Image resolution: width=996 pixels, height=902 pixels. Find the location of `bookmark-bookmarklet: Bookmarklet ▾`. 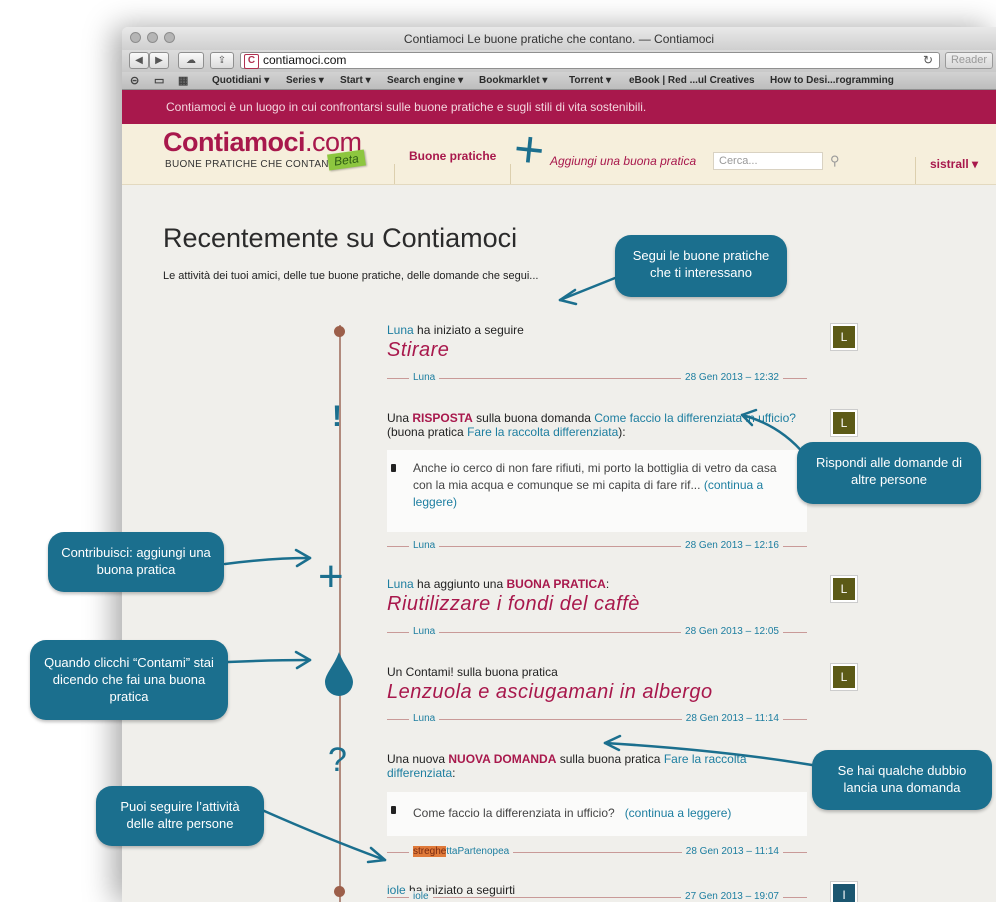

bookmark-bookmarklet: Bookmarklet ▾ is located at coordinates (513, 80).